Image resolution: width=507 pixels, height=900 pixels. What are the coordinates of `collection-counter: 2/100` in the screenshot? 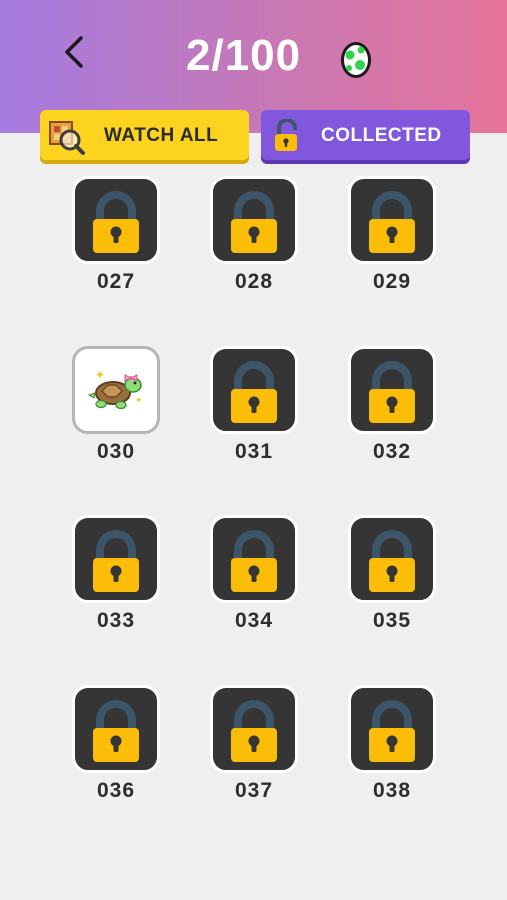 It's located at (244, 55).